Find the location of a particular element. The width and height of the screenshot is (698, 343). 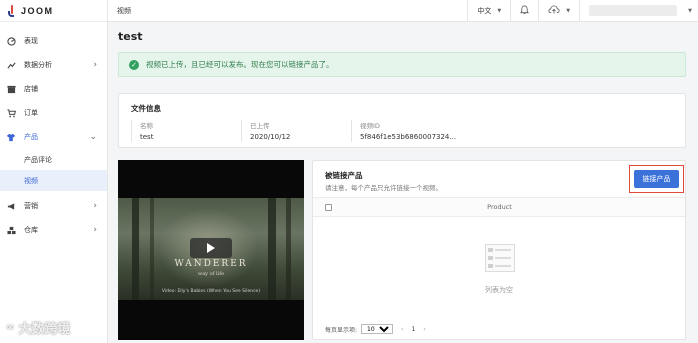

link-product-button: 链接产品 is located at coordinates (656, 179).